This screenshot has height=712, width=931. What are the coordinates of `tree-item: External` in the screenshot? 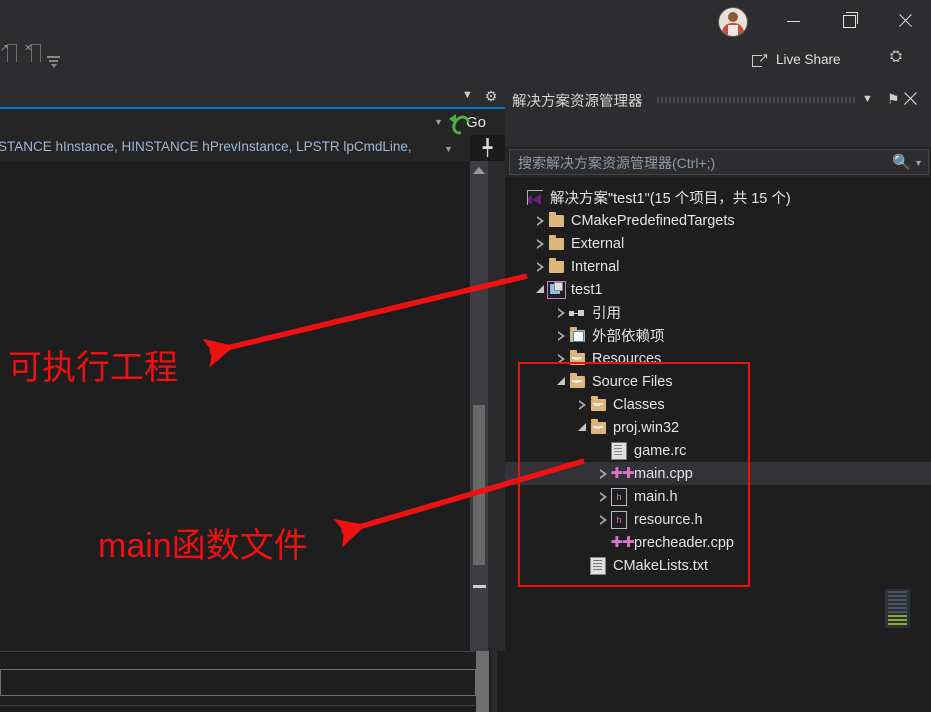 It's located at (718, 243).